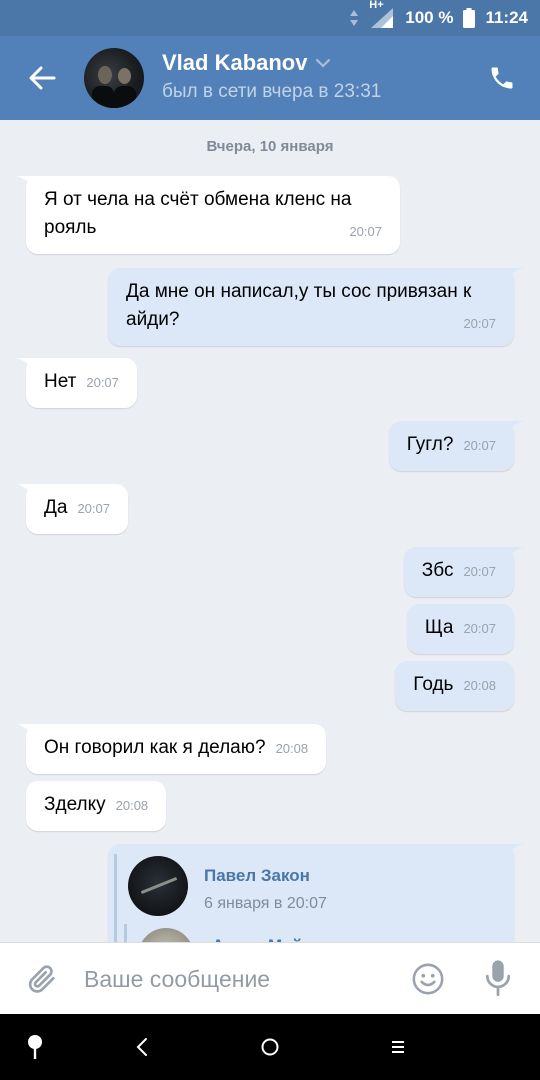 This screenshot has height=1080, width=540. What do you see at coordinates (198, 213) in the screenshot?
I see `message-text: Я от чела на счёт обмена кленс на рояль` at bounding box center [198, 213].